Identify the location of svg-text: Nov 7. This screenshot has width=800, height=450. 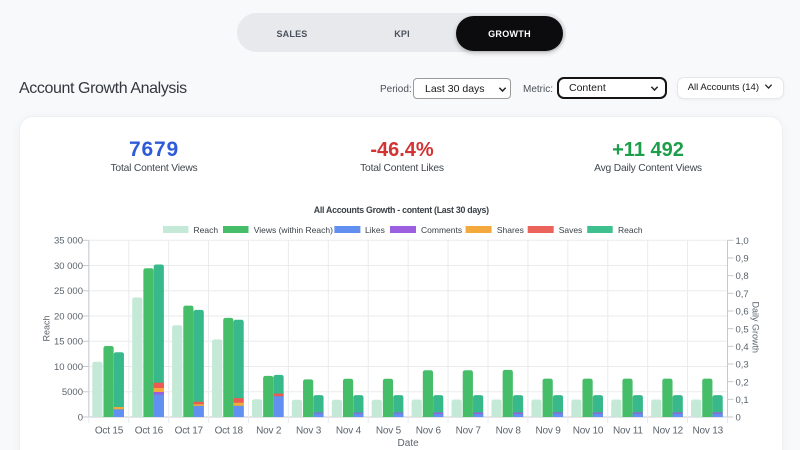
(469, 430).